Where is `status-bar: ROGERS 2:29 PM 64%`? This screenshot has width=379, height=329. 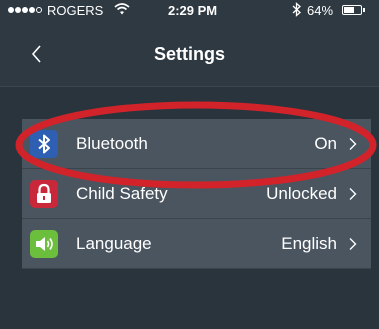 status-bar: ROGERS 2:29 PM 64% is located at coordinates (189, 11).